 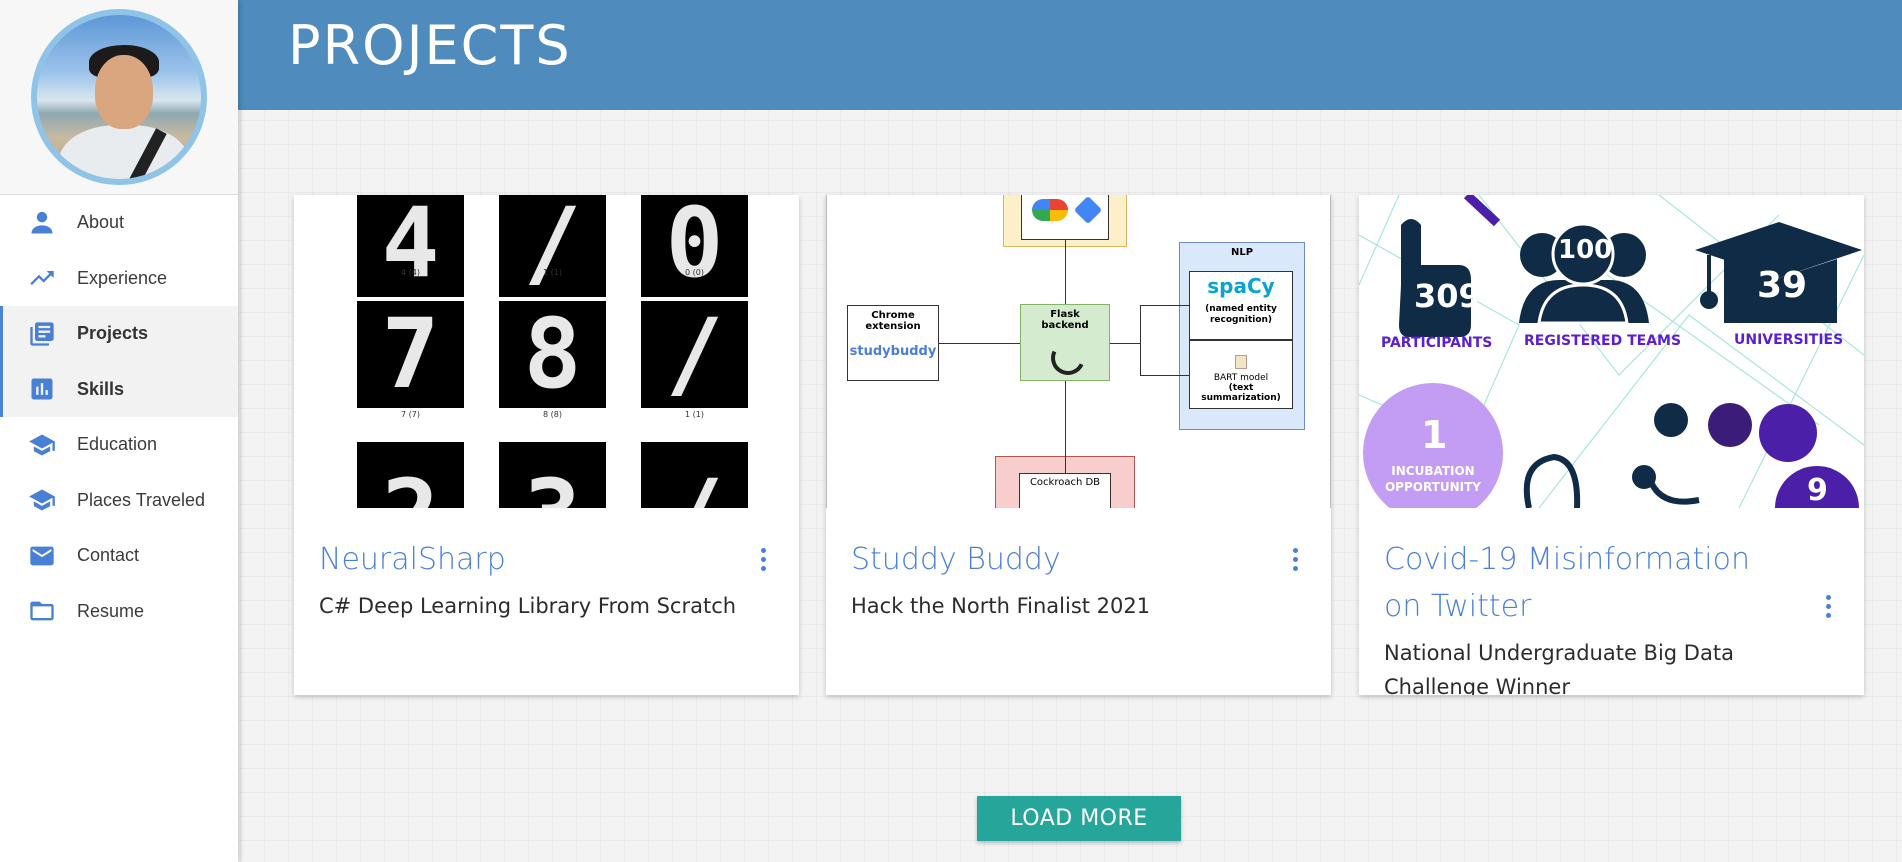 I want to click on card-title: Covid-19 Misinformation on Twitter, so click(x=1584, y=583).